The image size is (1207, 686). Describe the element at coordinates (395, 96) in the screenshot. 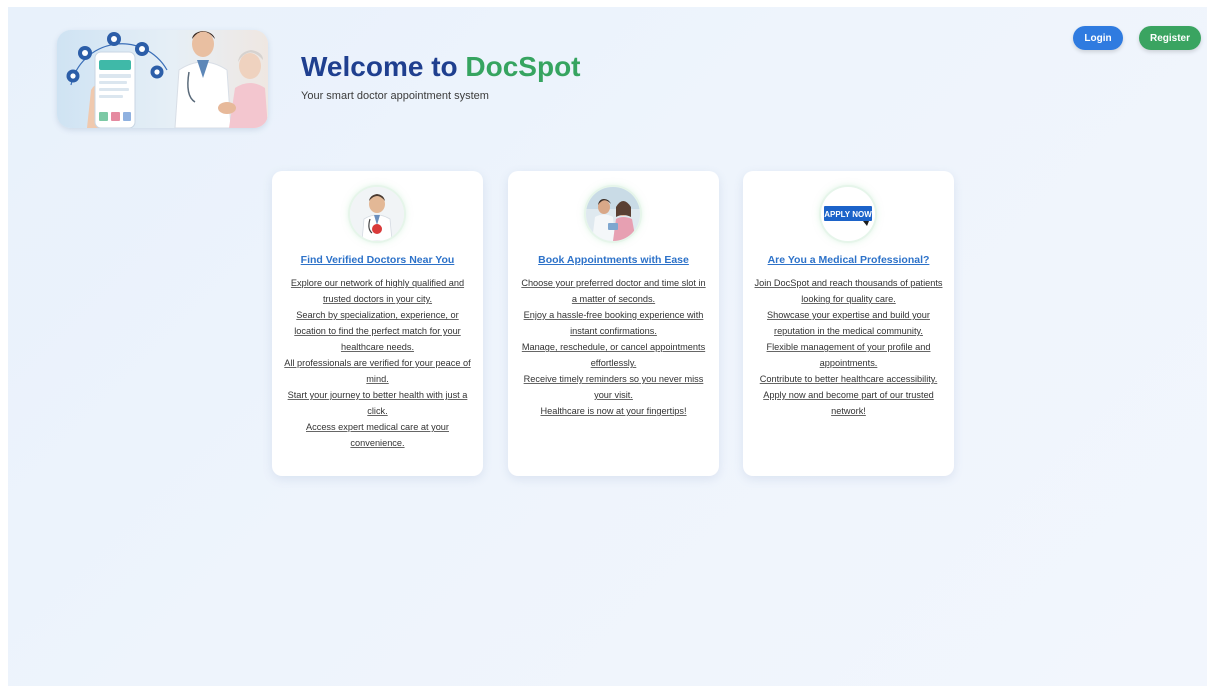

I see `page-tagline: Your smart doctor appointment system` at that location.